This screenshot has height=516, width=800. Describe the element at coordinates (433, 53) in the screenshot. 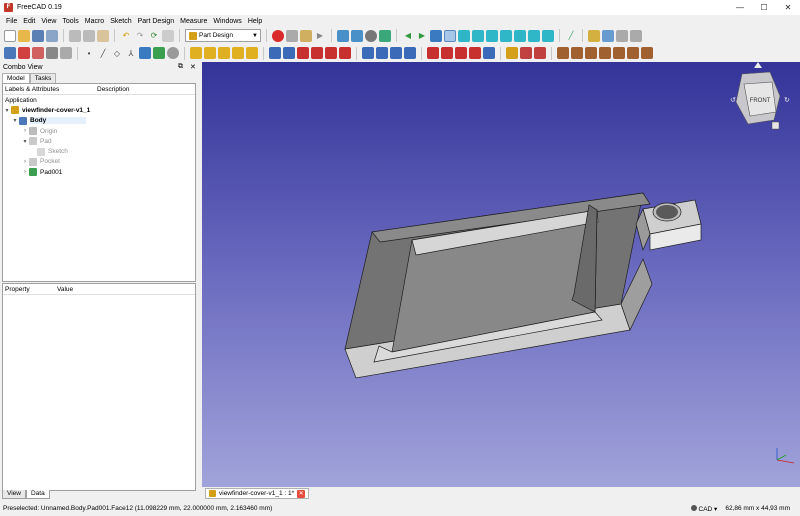

I see `fillet-icon` at that location.